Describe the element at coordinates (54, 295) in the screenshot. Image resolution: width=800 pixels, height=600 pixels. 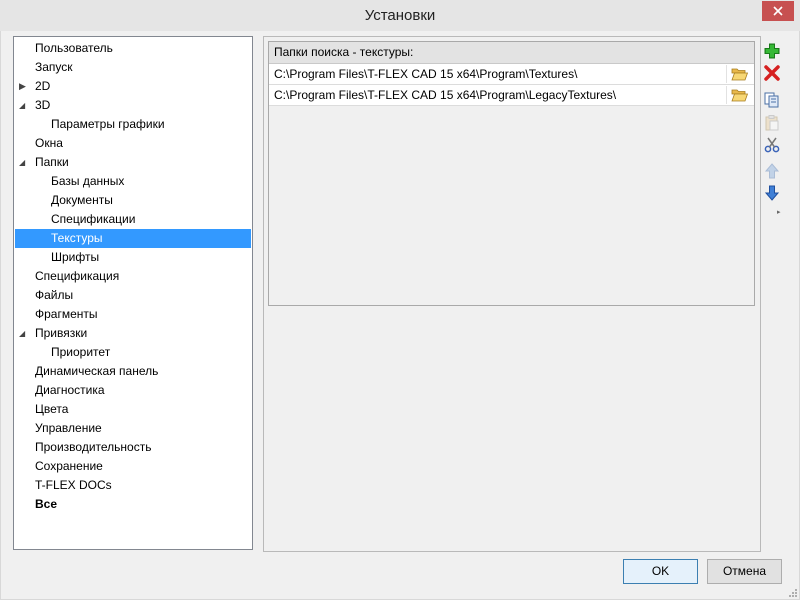
I see `tree-item-label: Файлы` at that location.